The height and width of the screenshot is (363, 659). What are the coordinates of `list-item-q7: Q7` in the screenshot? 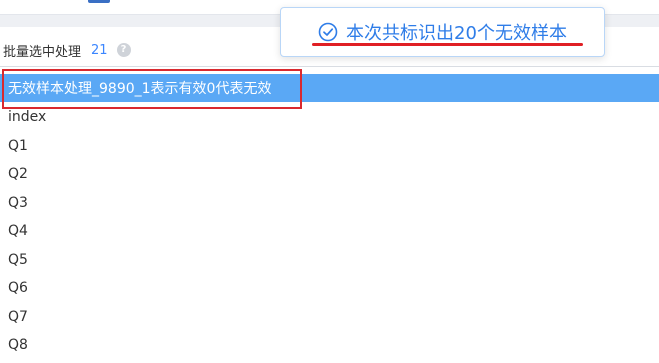 It's located at (329, 317).